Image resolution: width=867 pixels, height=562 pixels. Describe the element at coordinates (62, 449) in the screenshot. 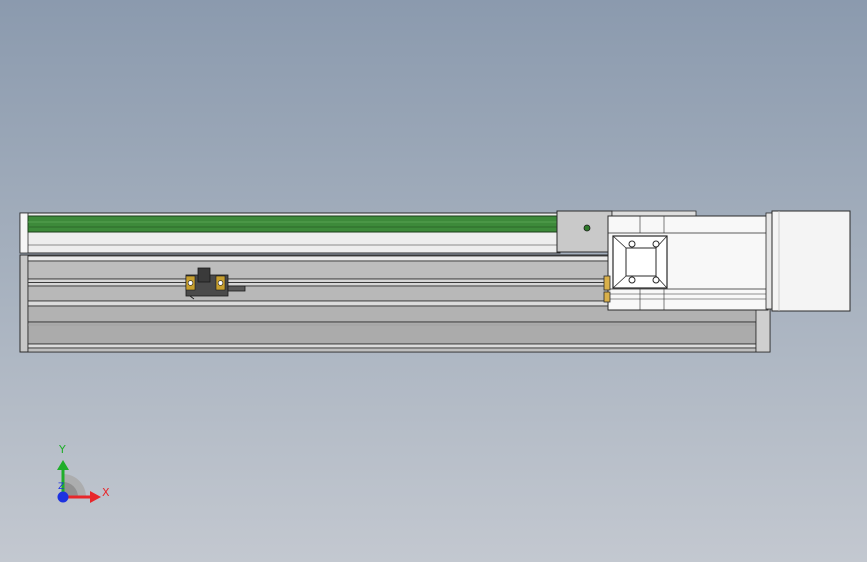

I see `y-axis-label: Y` at that location.